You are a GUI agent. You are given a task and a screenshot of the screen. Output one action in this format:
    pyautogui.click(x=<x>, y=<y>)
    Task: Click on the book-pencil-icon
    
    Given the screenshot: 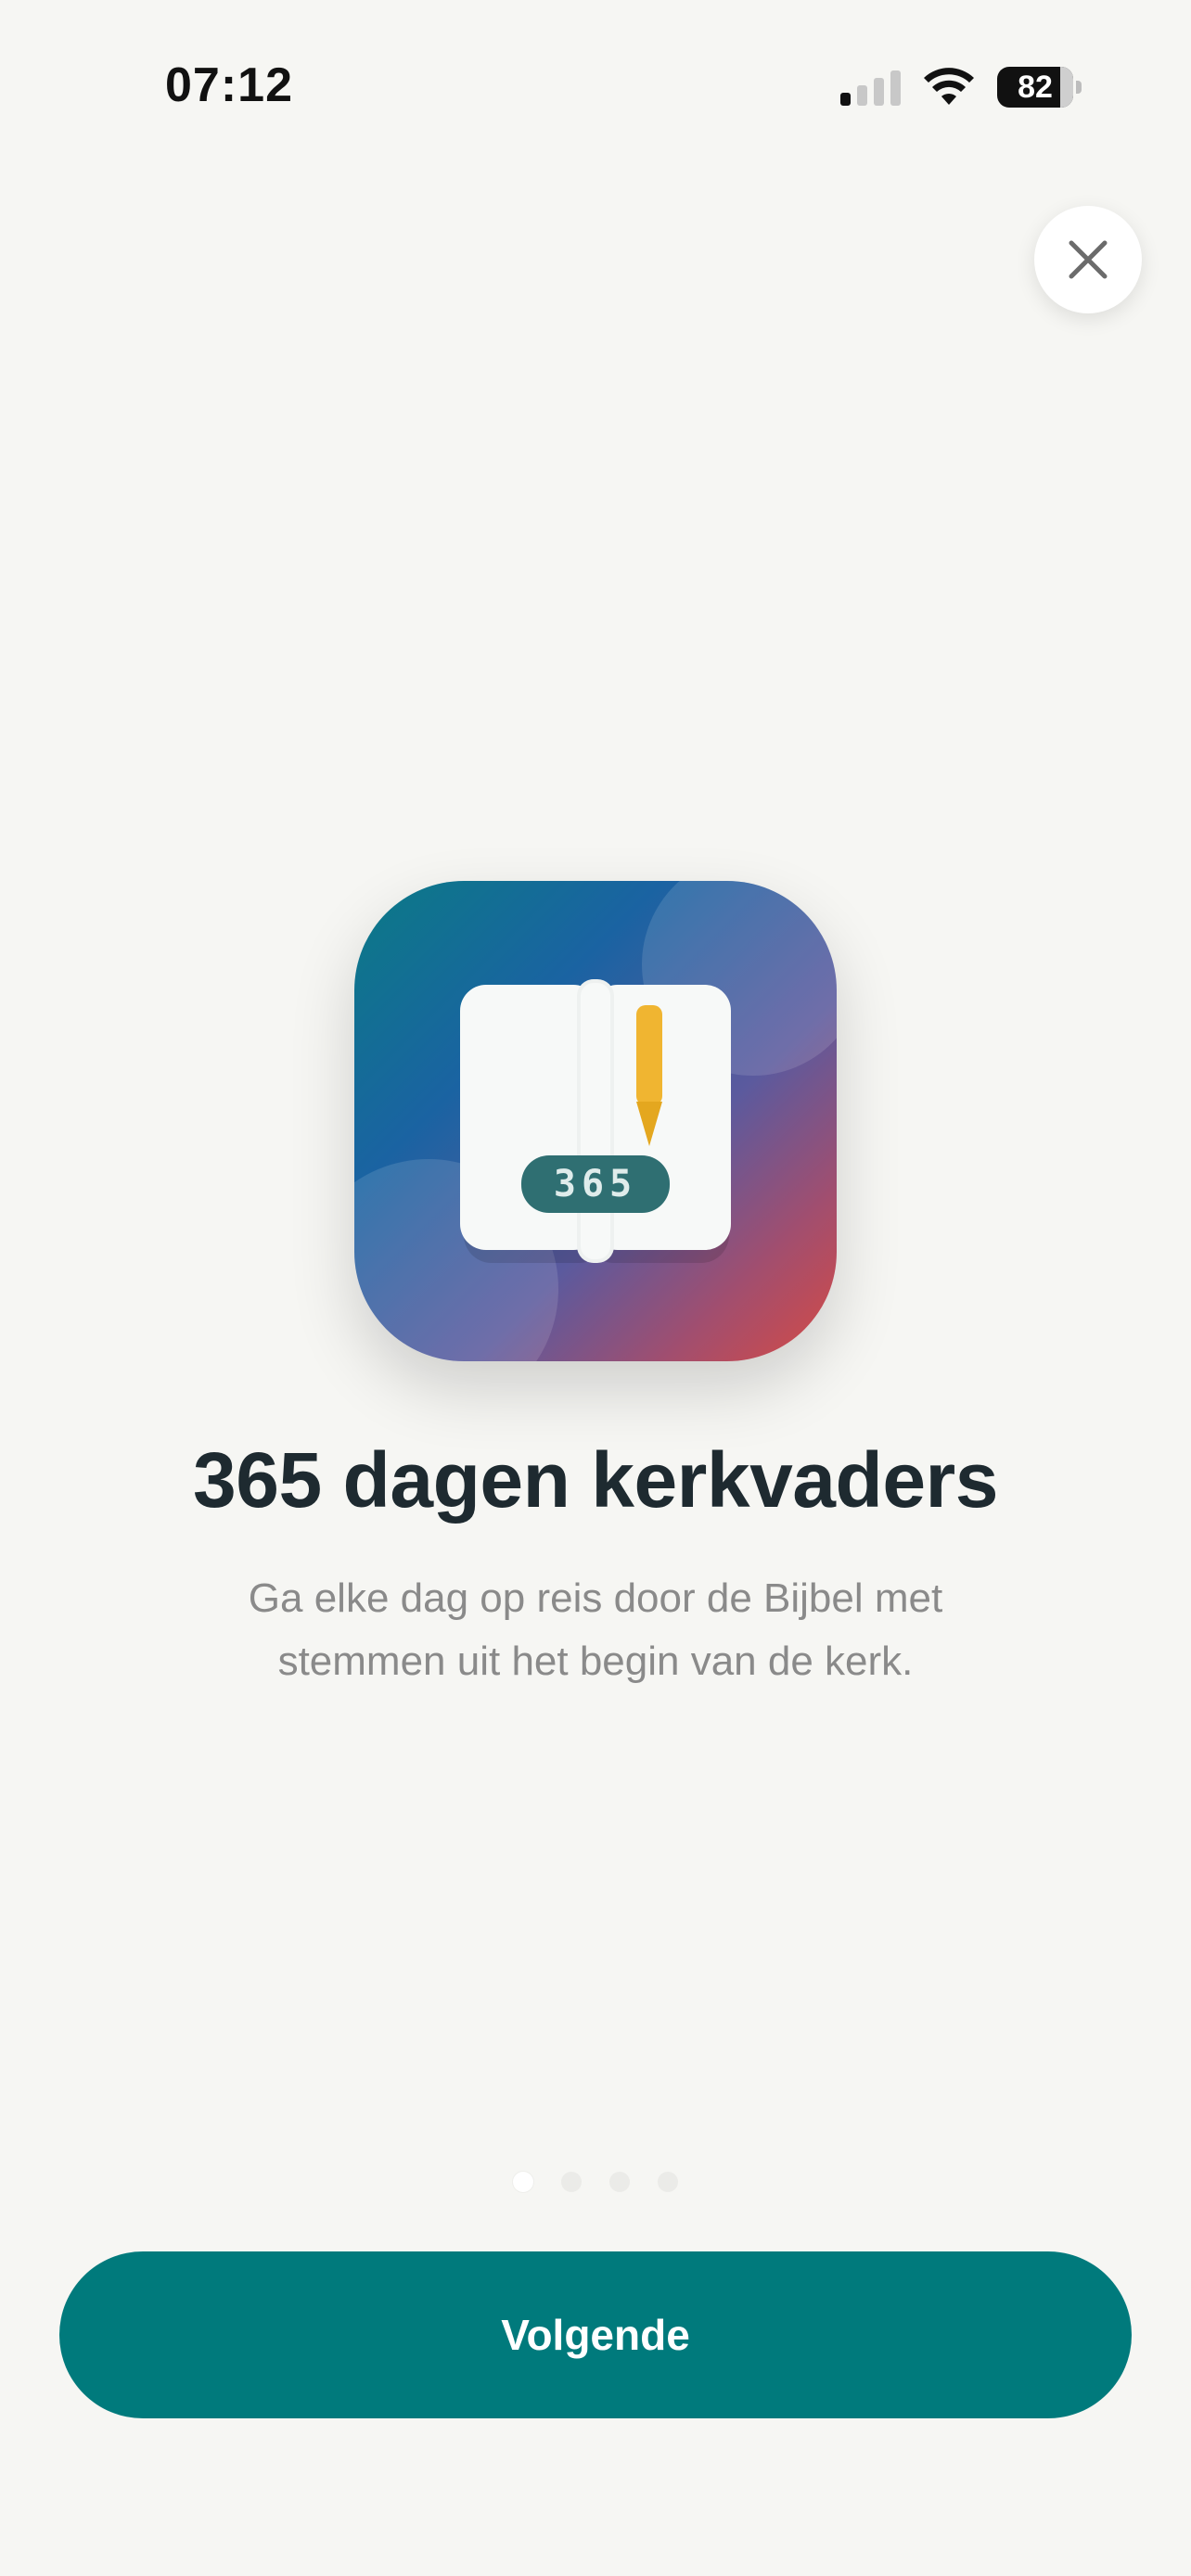 What is the action you would take?
    pyautogui.click(x=595, y=1121)
    